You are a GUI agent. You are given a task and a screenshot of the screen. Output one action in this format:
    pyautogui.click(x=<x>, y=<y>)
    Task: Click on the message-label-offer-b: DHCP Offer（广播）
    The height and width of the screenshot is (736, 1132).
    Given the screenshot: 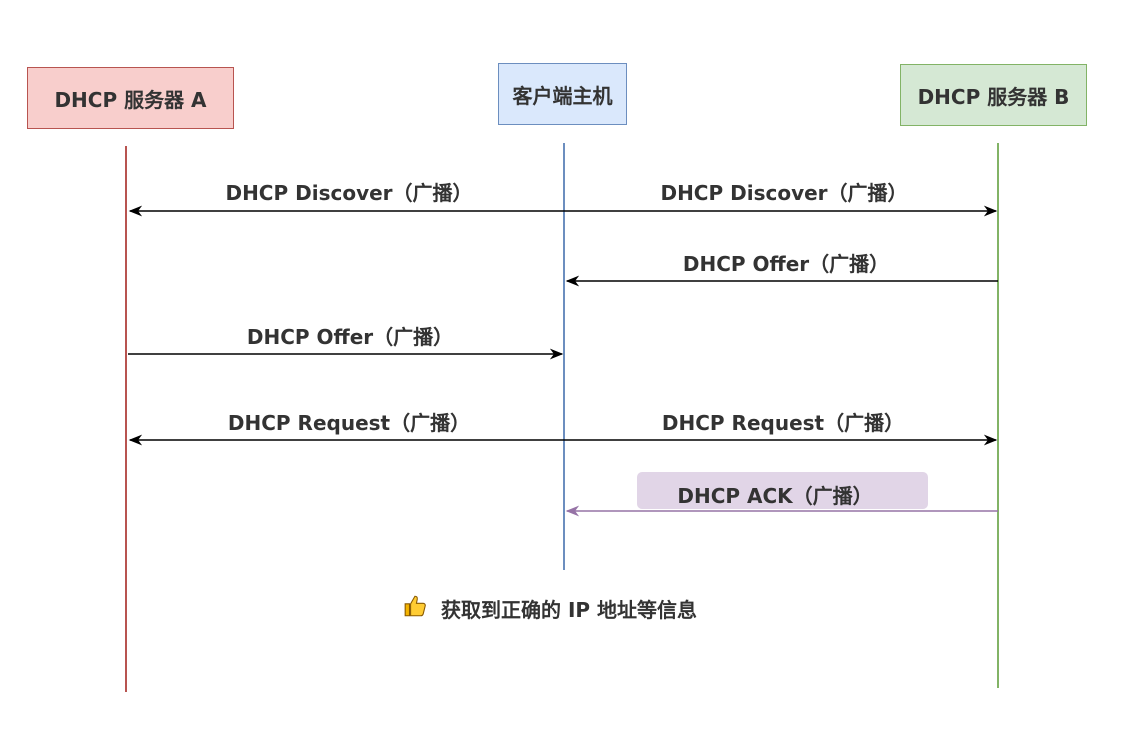 What is the action you would take?
    pyautogui.click(x=786, y=264)
    